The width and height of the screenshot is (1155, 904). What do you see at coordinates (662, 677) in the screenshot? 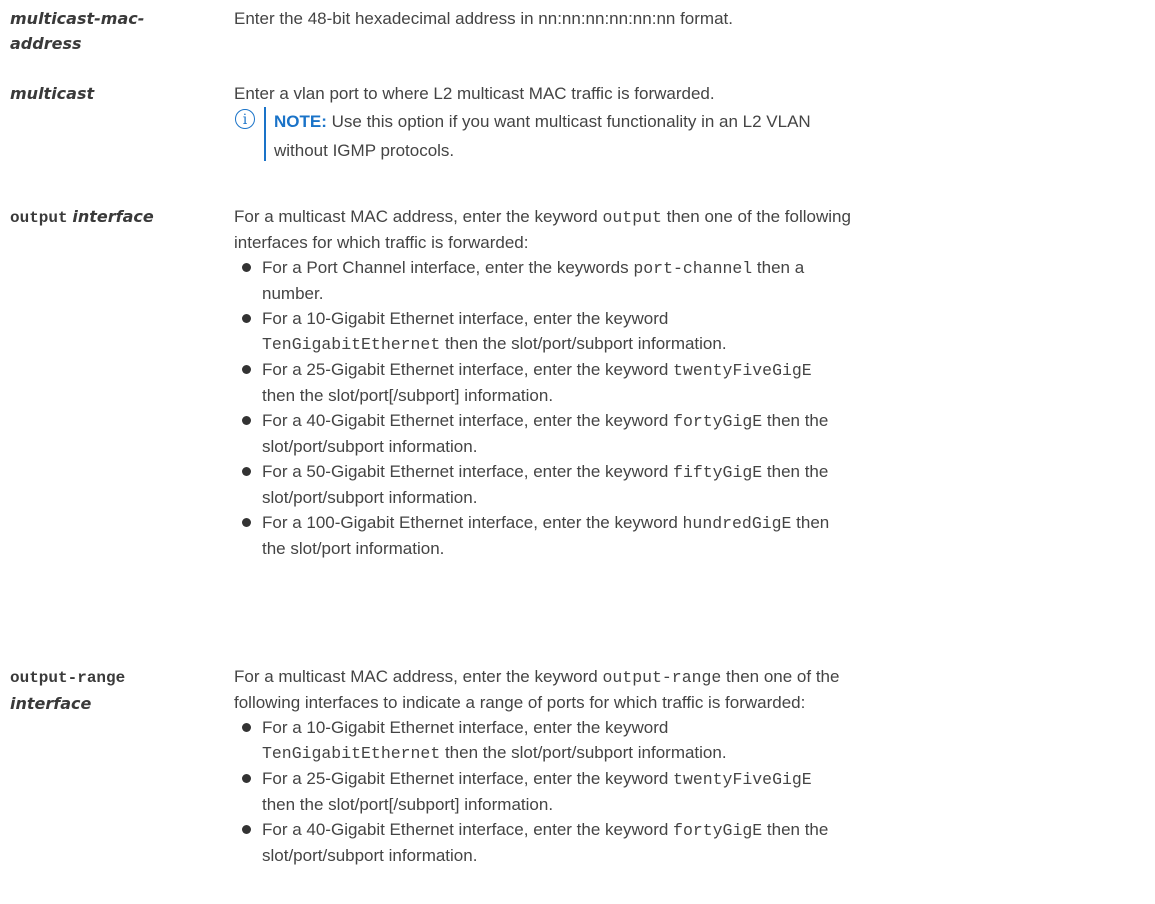
I see `intro-keyword: output-range` at bounding box center [662, 677].